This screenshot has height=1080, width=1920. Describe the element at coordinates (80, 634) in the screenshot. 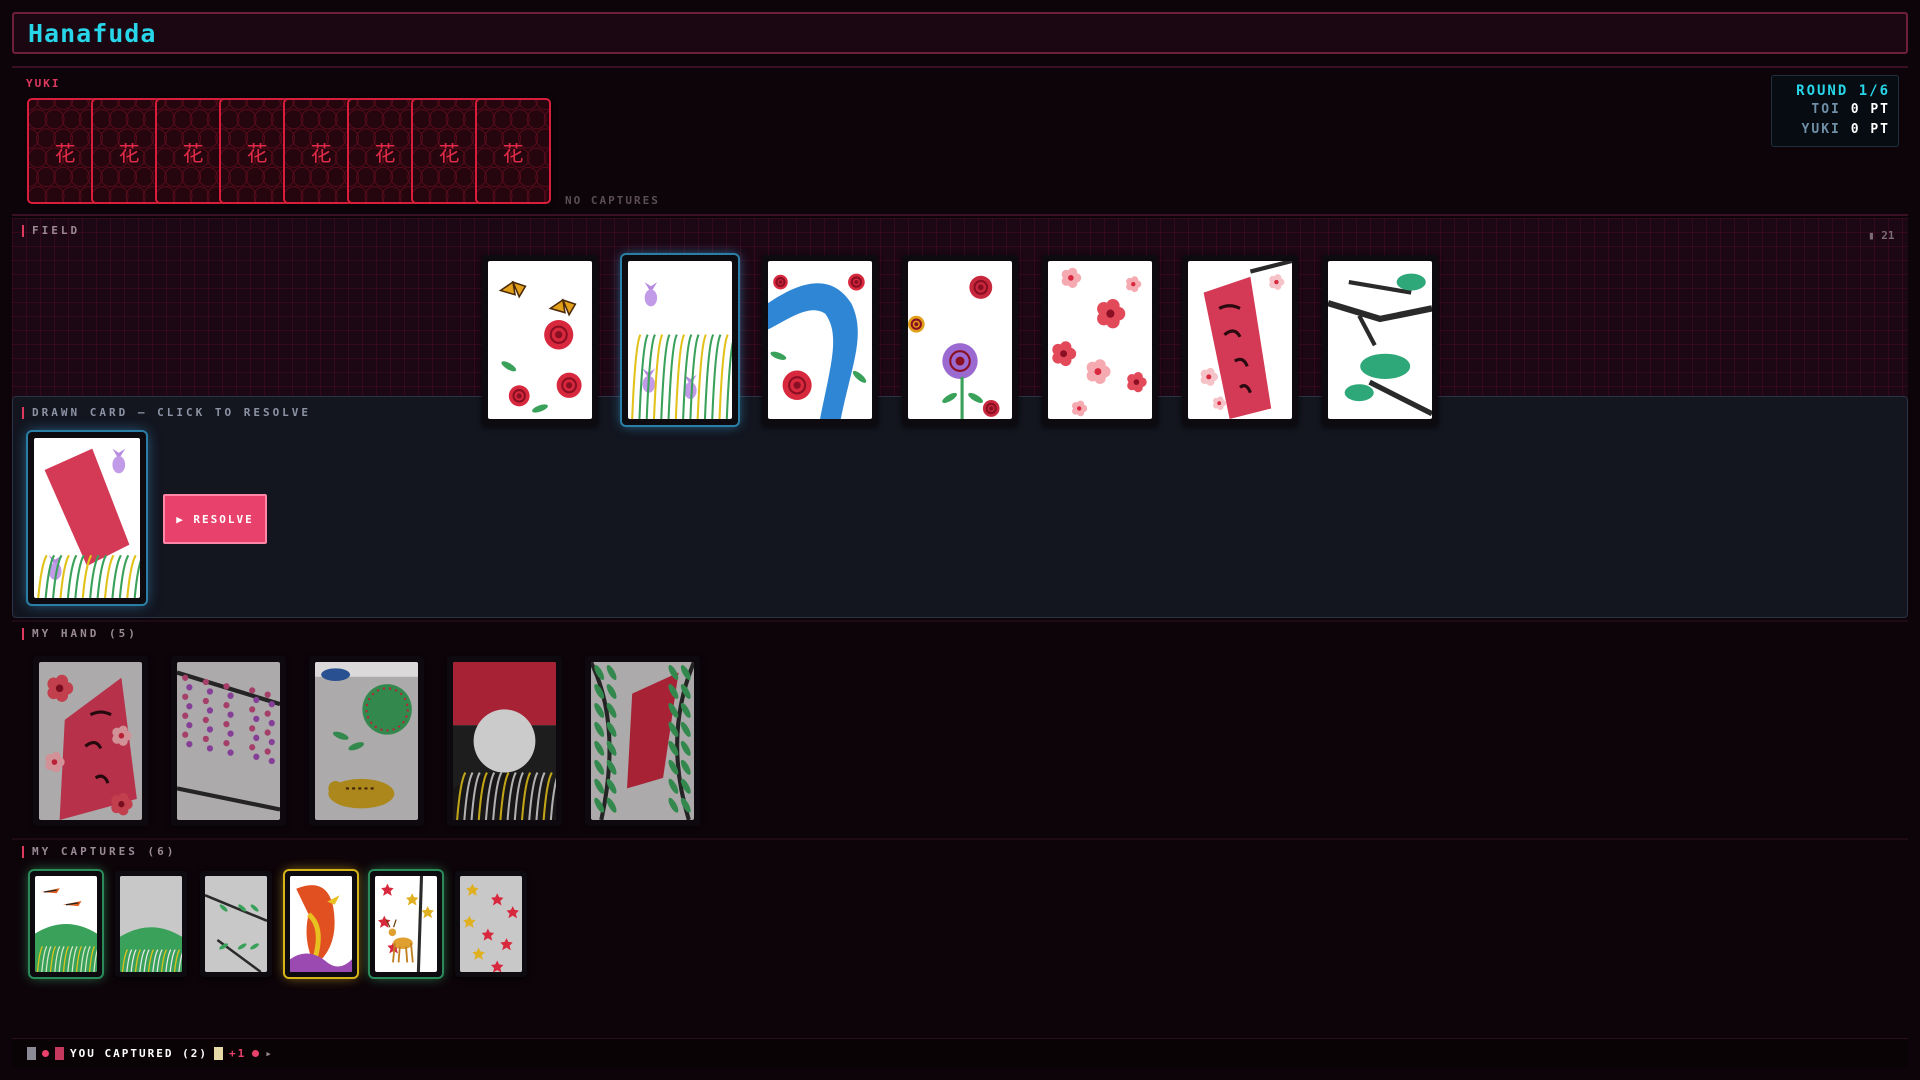

I see `my-hand-label: MY HAND (5)` at that location.